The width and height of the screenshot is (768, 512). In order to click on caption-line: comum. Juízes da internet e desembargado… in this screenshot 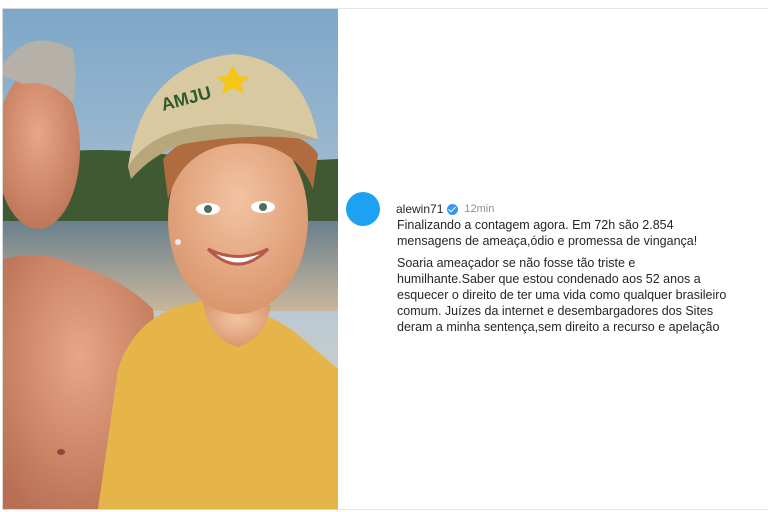, I will do `click(555, 311)`.